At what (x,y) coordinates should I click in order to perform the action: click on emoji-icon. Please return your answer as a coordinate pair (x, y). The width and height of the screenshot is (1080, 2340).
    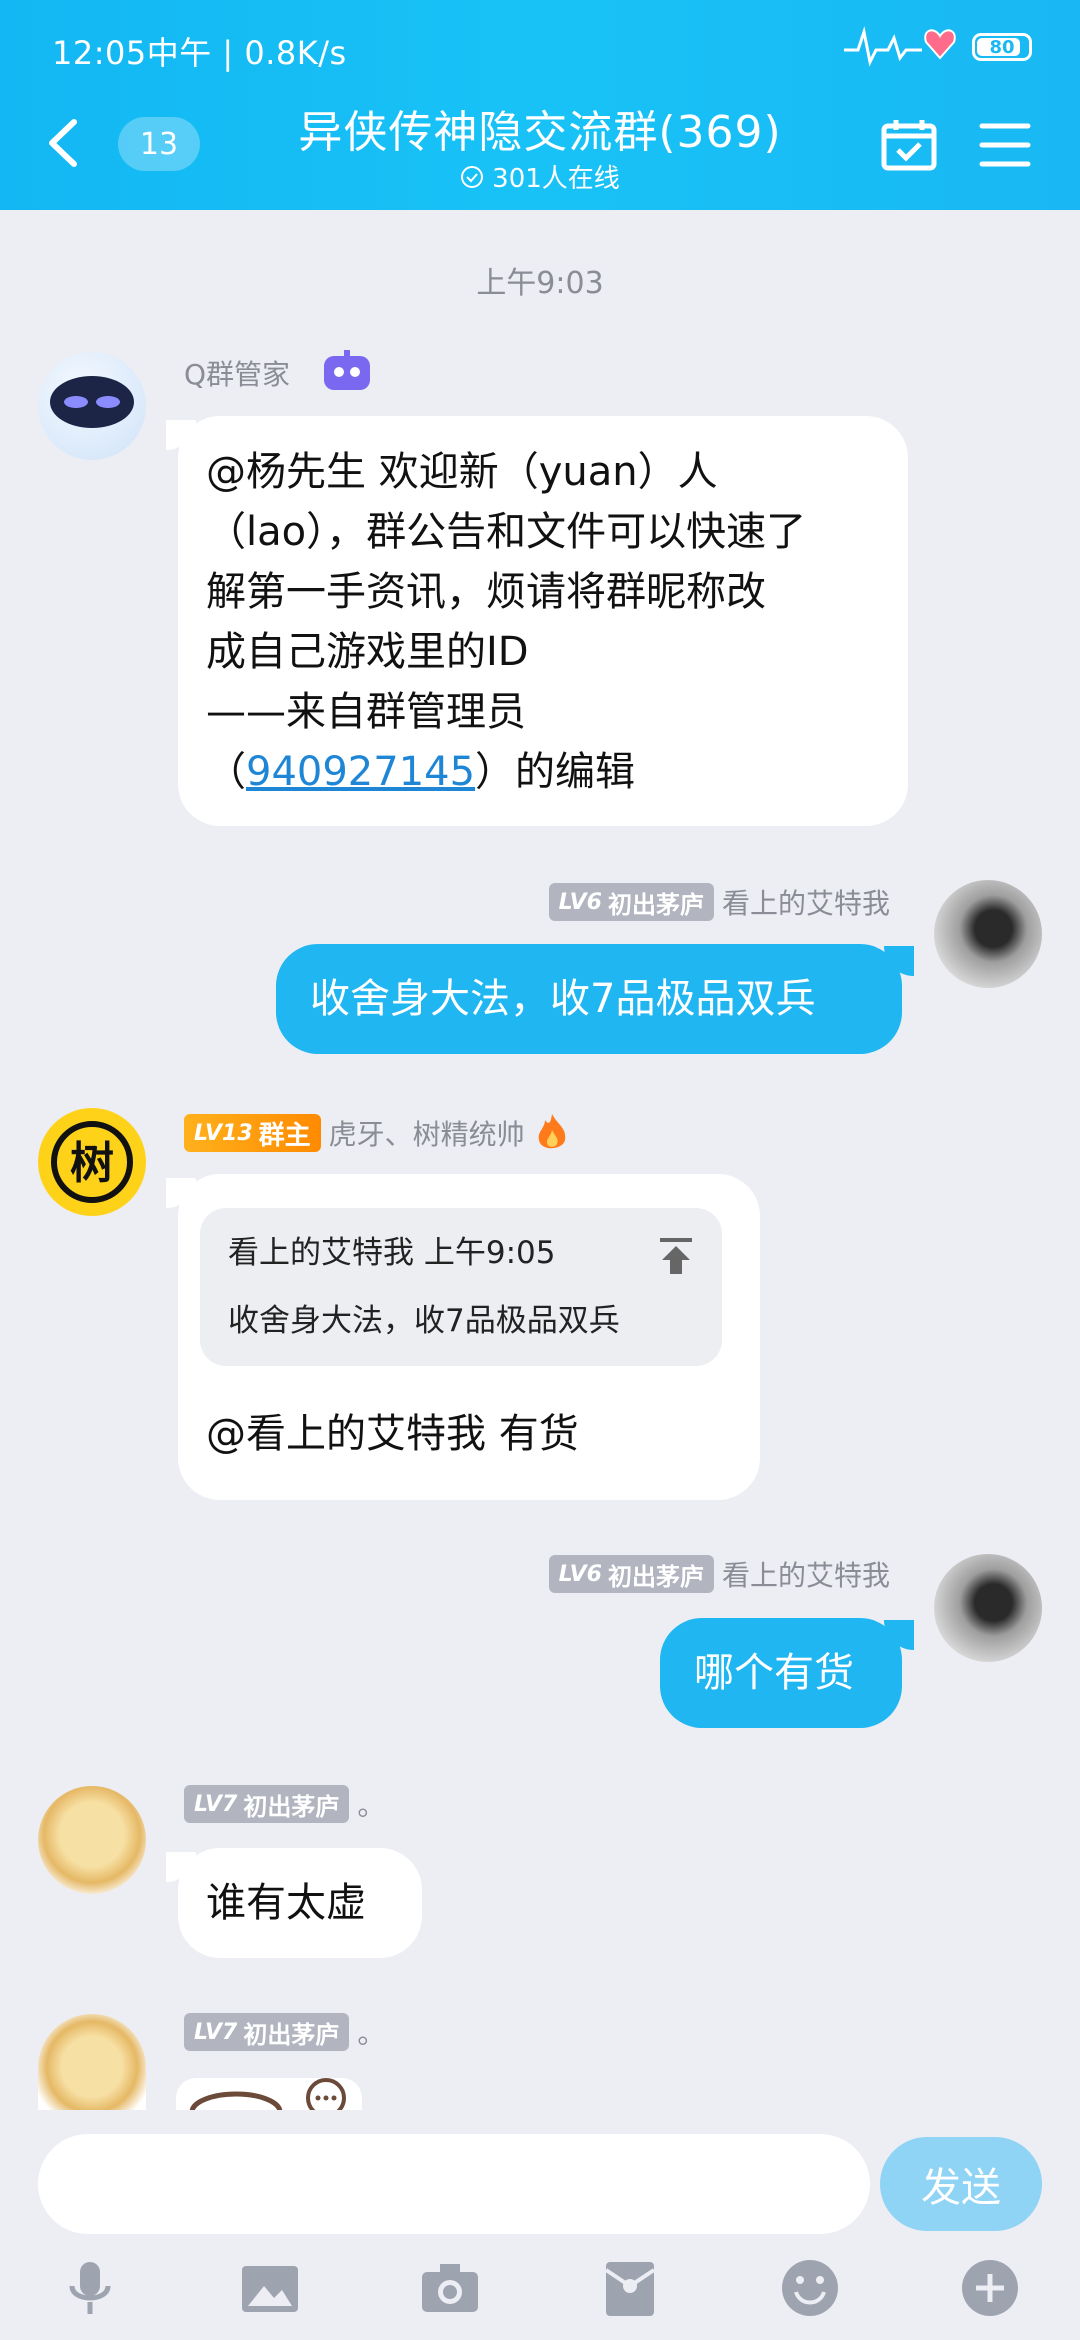
    Looking at the image, I should click on (810, 2288).